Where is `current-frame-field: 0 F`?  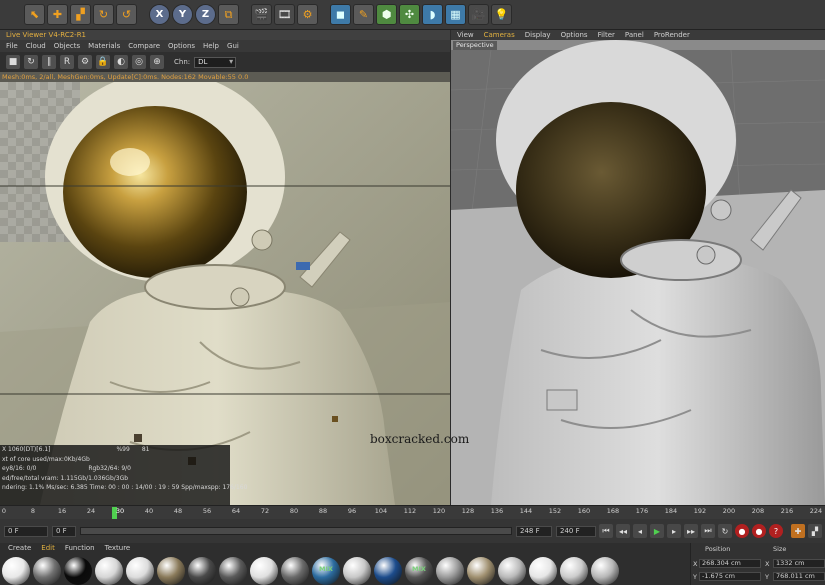
current-frame-field: 0 F is located at coordinates (64, 531).